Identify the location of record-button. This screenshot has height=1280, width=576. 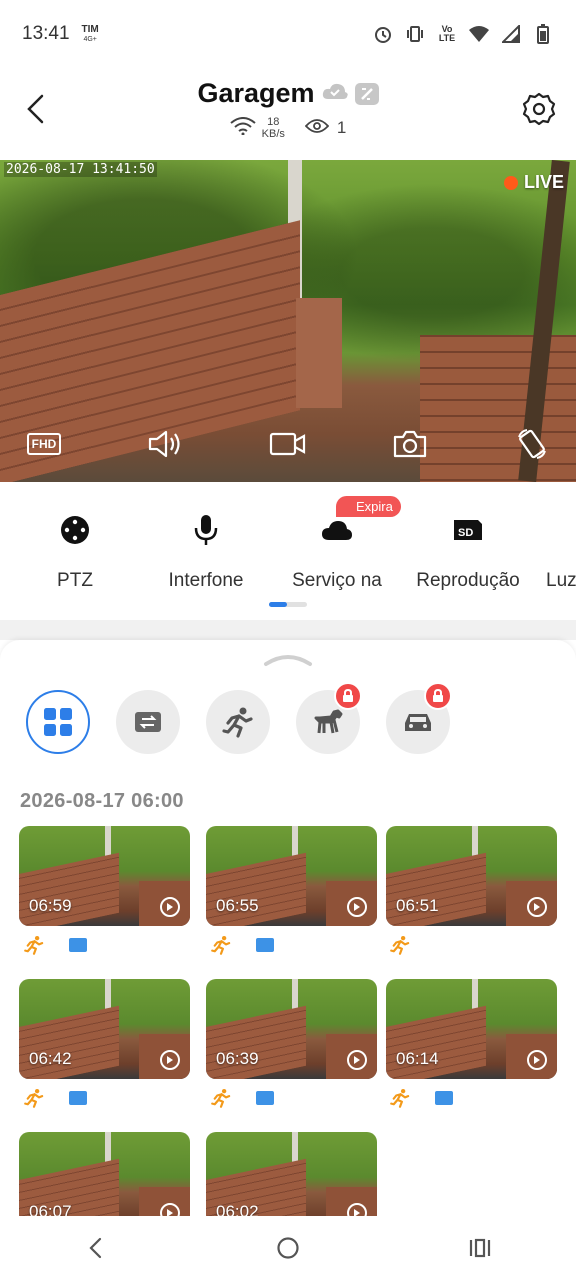
(288, 444).